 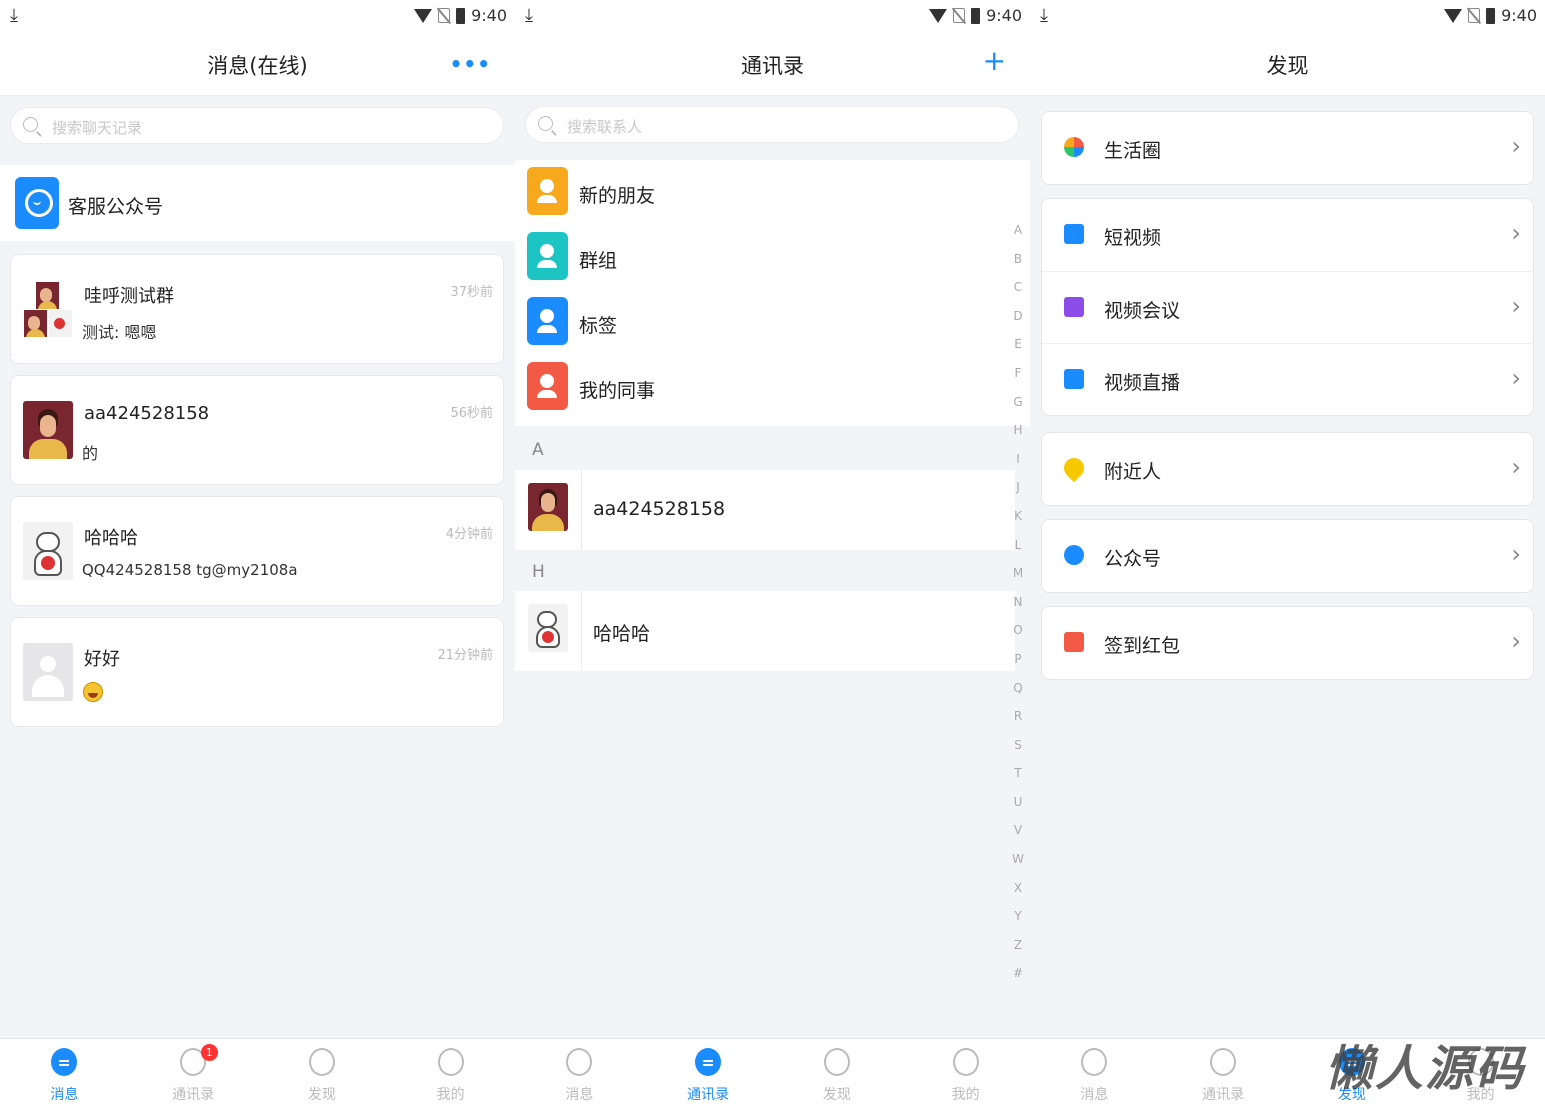 What do you see at coordinates (1287, 556) in the screenshot?
I see `discover-item-official-accounts: 公众号 ›` at bounding box center [1287, 556].